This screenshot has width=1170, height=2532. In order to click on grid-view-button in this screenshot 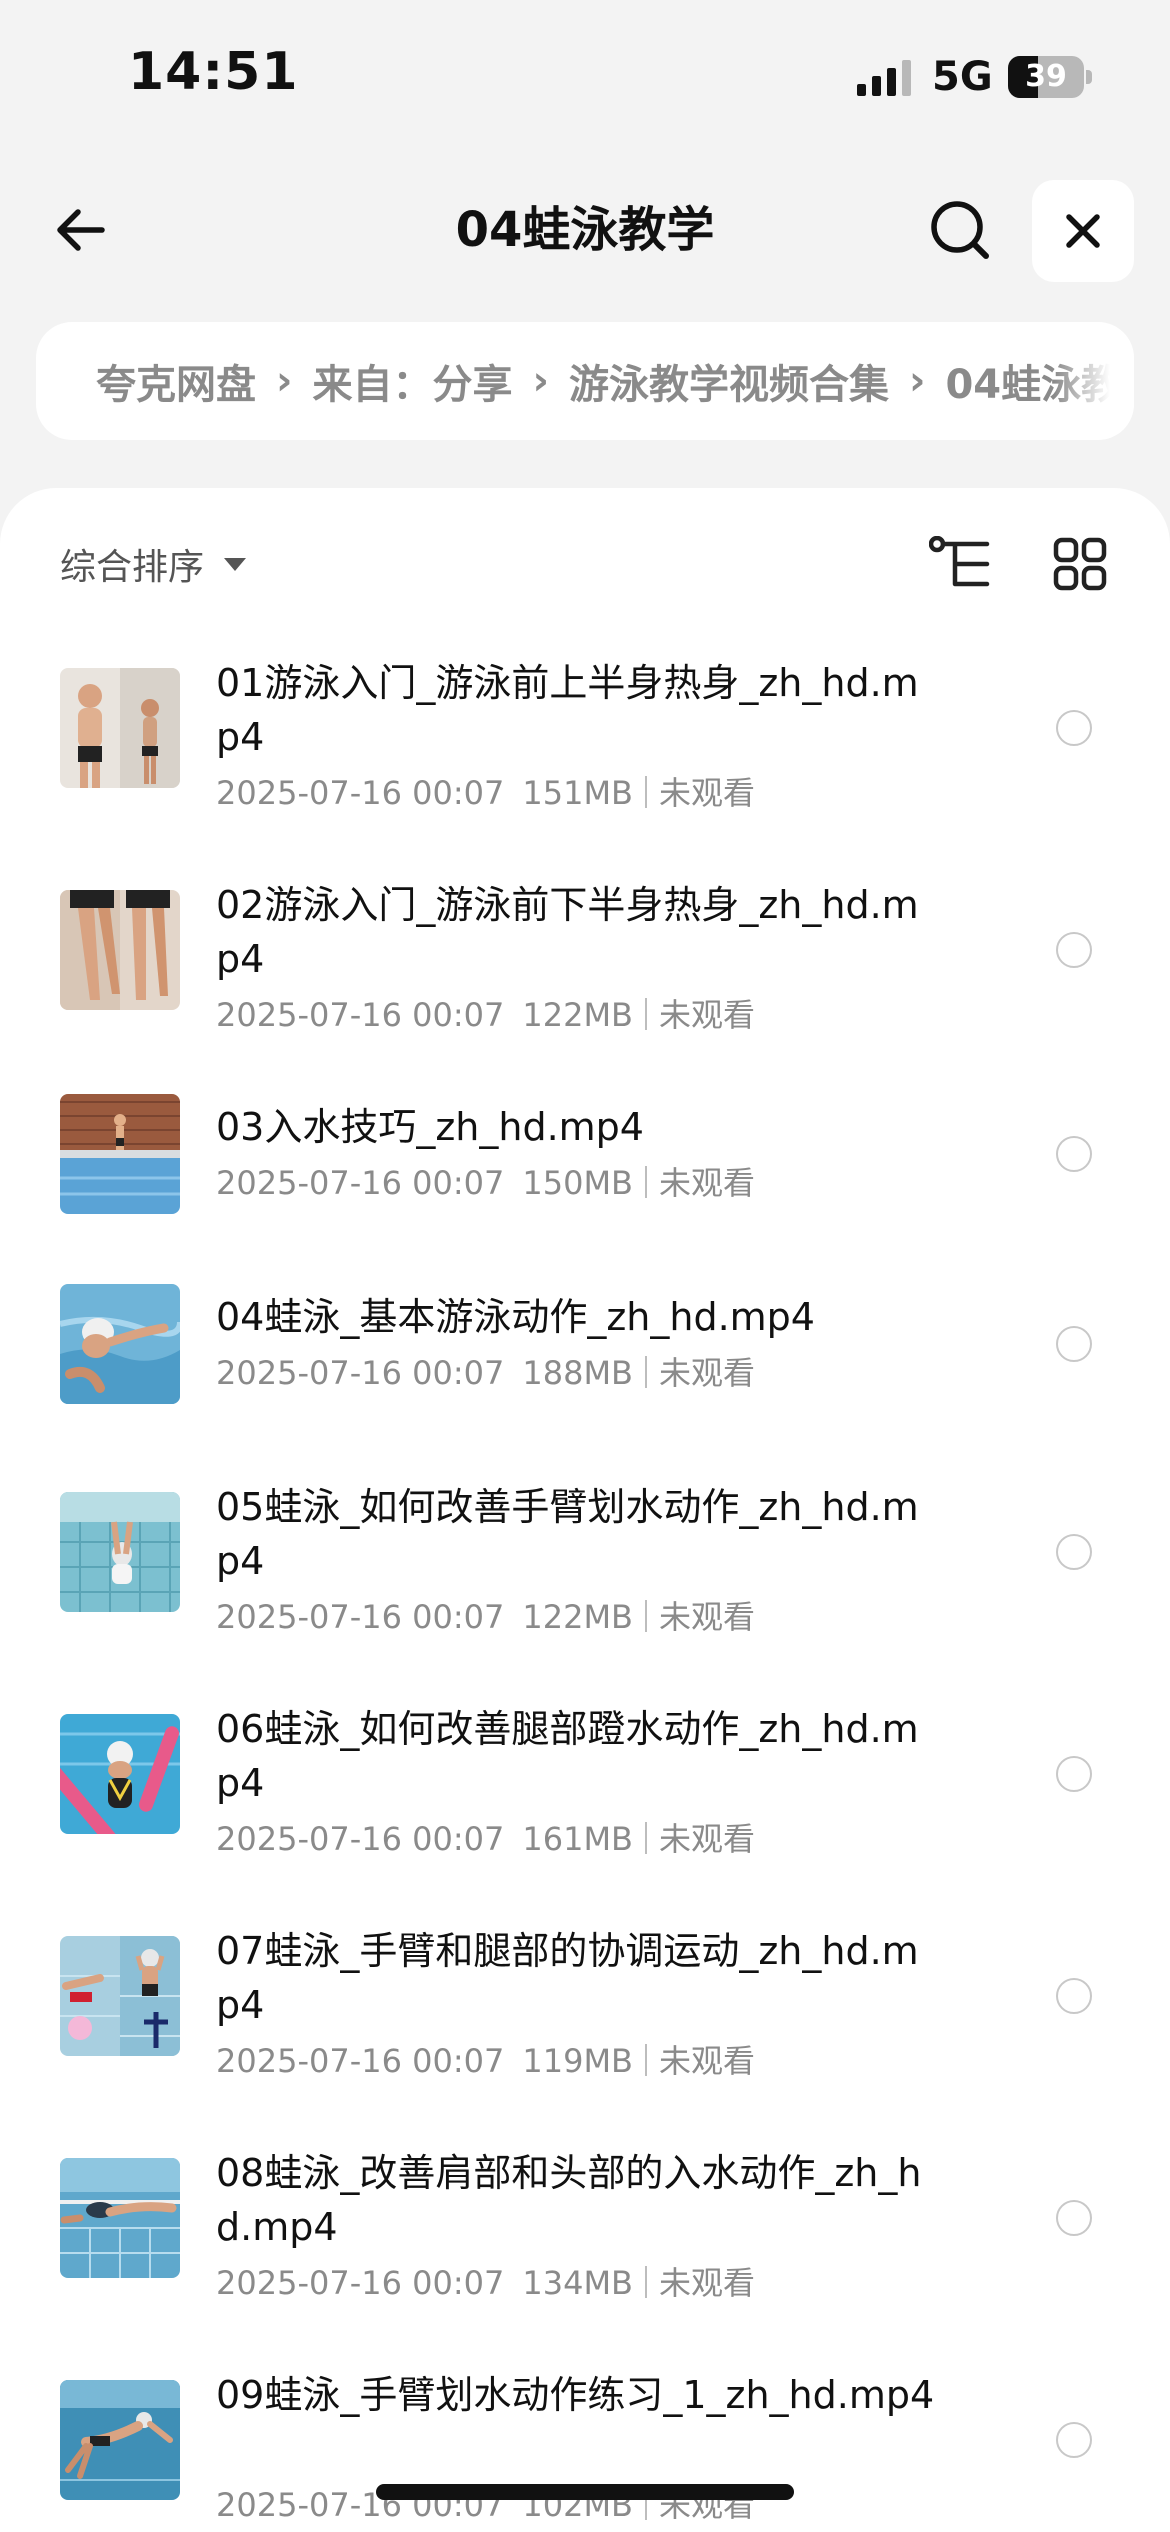, I will do `click(1080, 564)`.